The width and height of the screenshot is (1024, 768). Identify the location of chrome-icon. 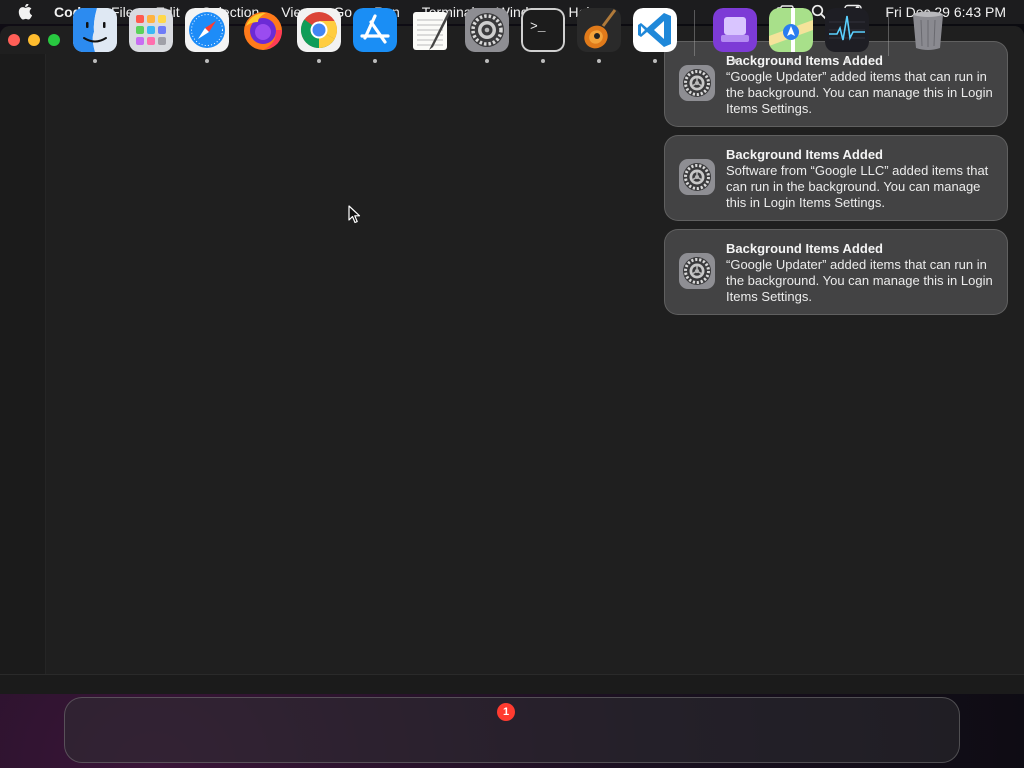
(319, 30).